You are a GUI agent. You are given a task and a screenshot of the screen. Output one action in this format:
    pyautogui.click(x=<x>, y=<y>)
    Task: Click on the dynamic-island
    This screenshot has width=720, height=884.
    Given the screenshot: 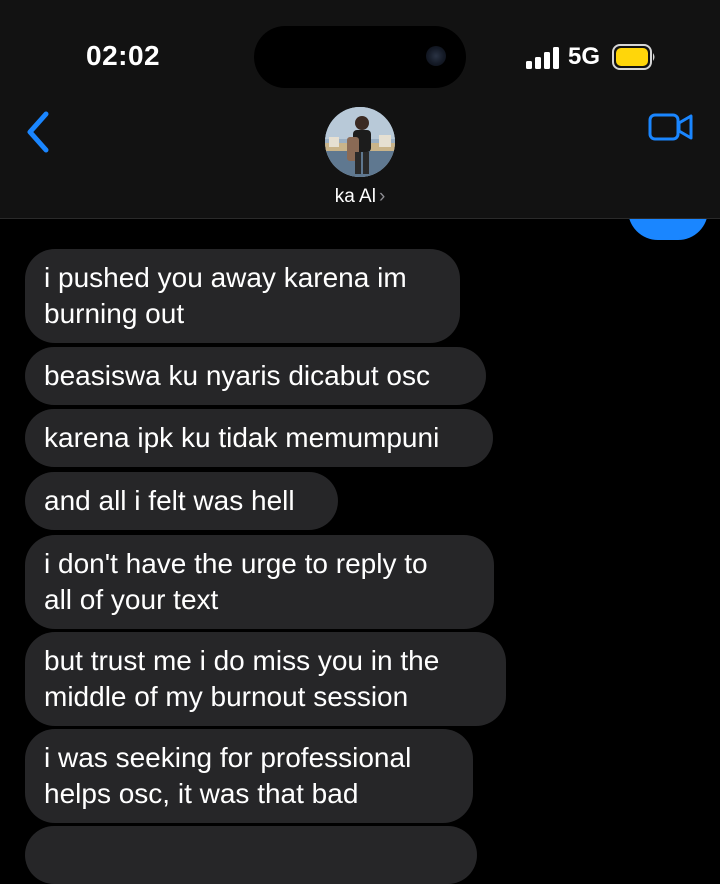 What is the action you would take?
    pyautogui.click(x=360, y=57)
    